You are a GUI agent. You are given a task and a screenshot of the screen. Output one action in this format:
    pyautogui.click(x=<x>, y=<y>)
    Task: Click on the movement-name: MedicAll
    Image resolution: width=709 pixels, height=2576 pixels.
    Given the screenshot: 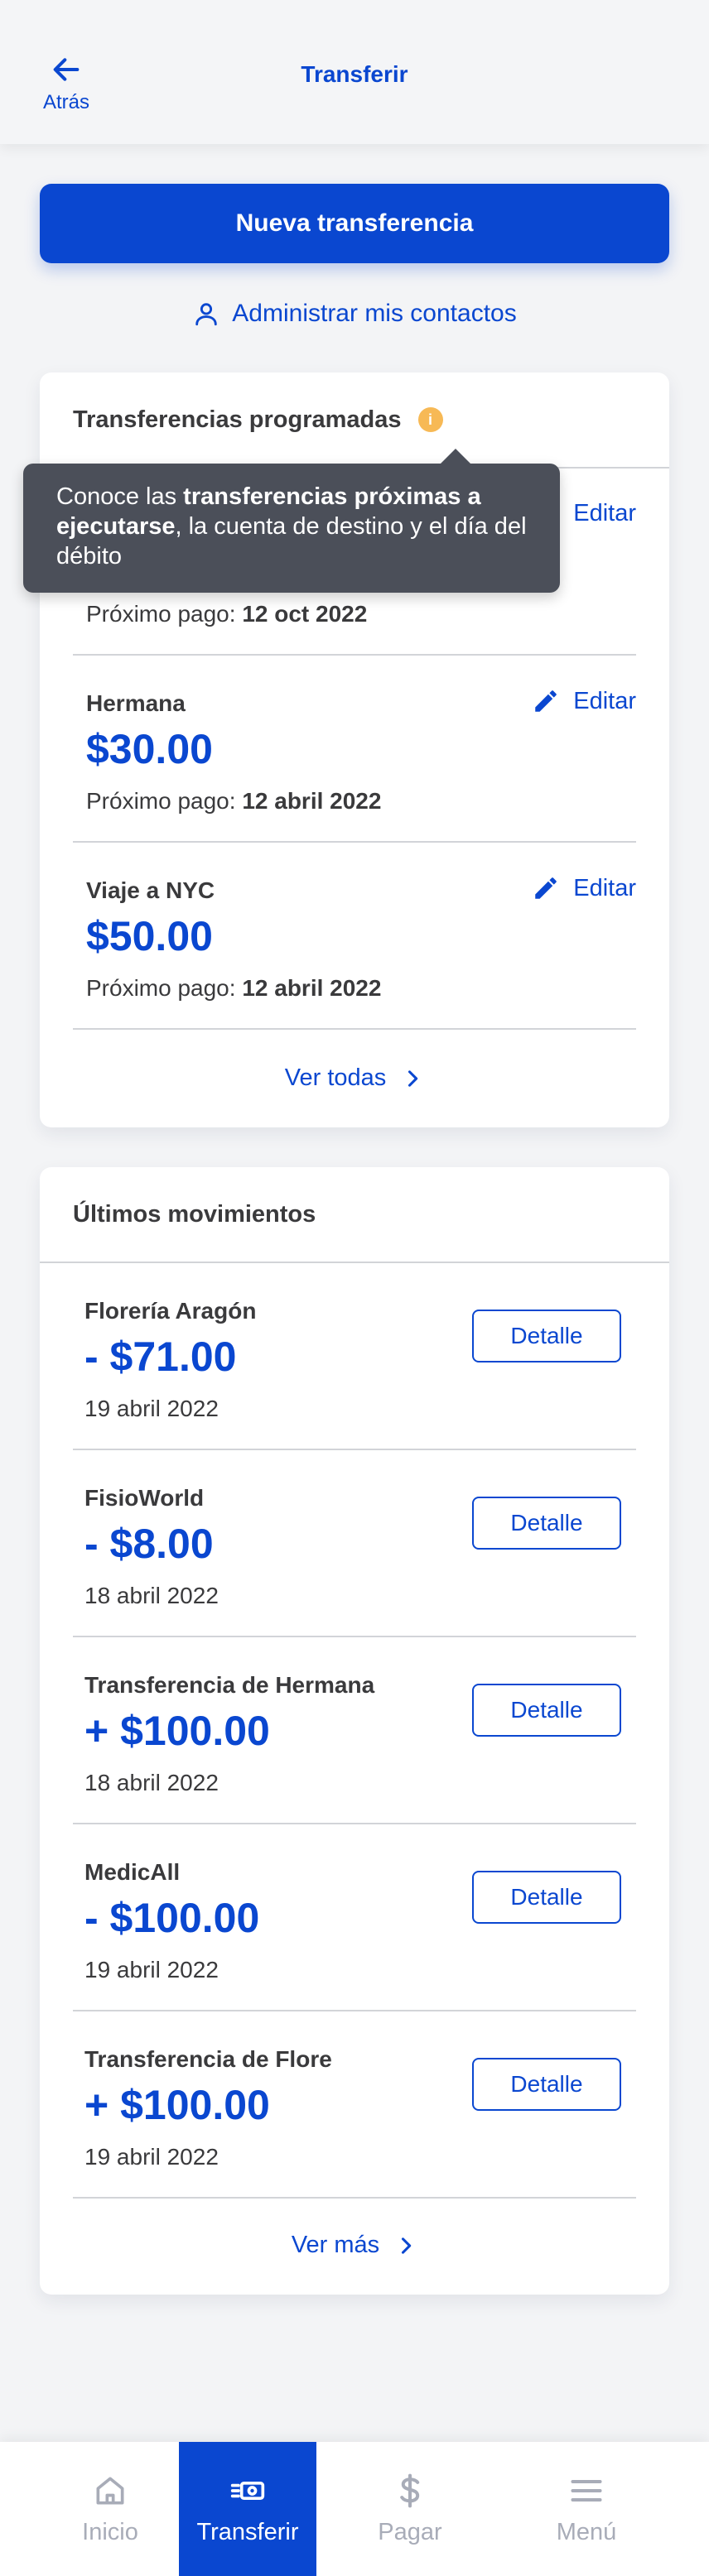 What is the action you would take?
    pyautogui.click(x=132, y=1872)
    